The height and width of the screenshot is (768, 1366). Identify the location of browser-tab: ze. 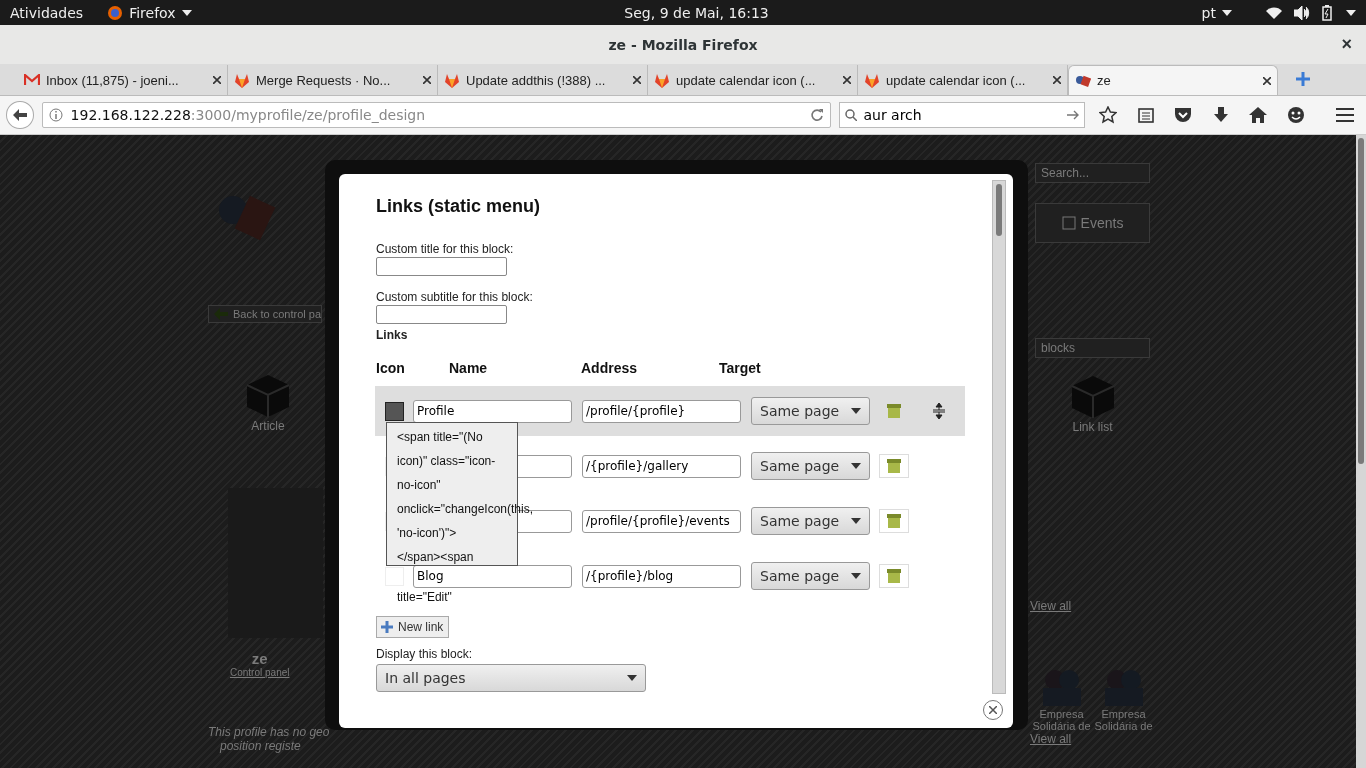
(1173, 80).